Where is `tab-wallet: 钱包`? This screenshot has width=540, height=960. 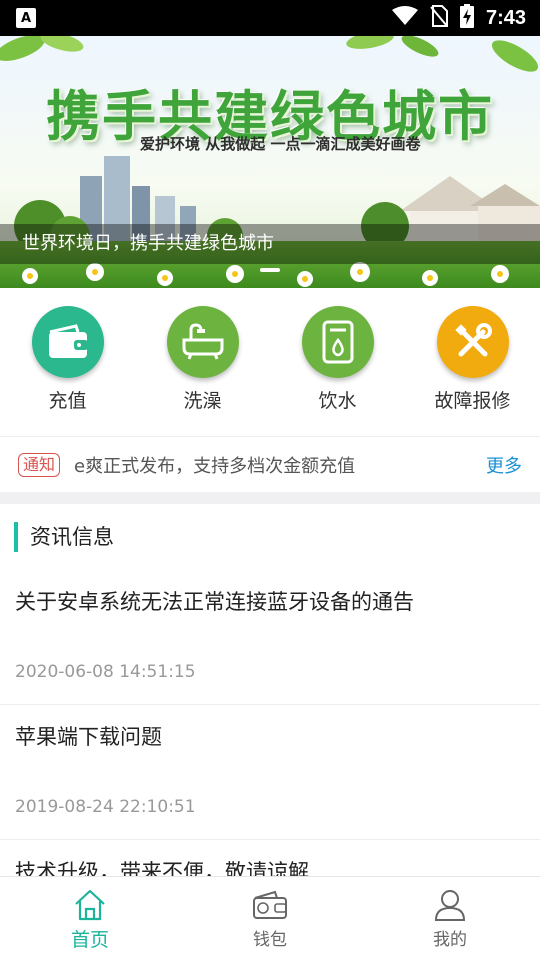
tab-wallet: 钱包 is located at coordinates (270, 918).